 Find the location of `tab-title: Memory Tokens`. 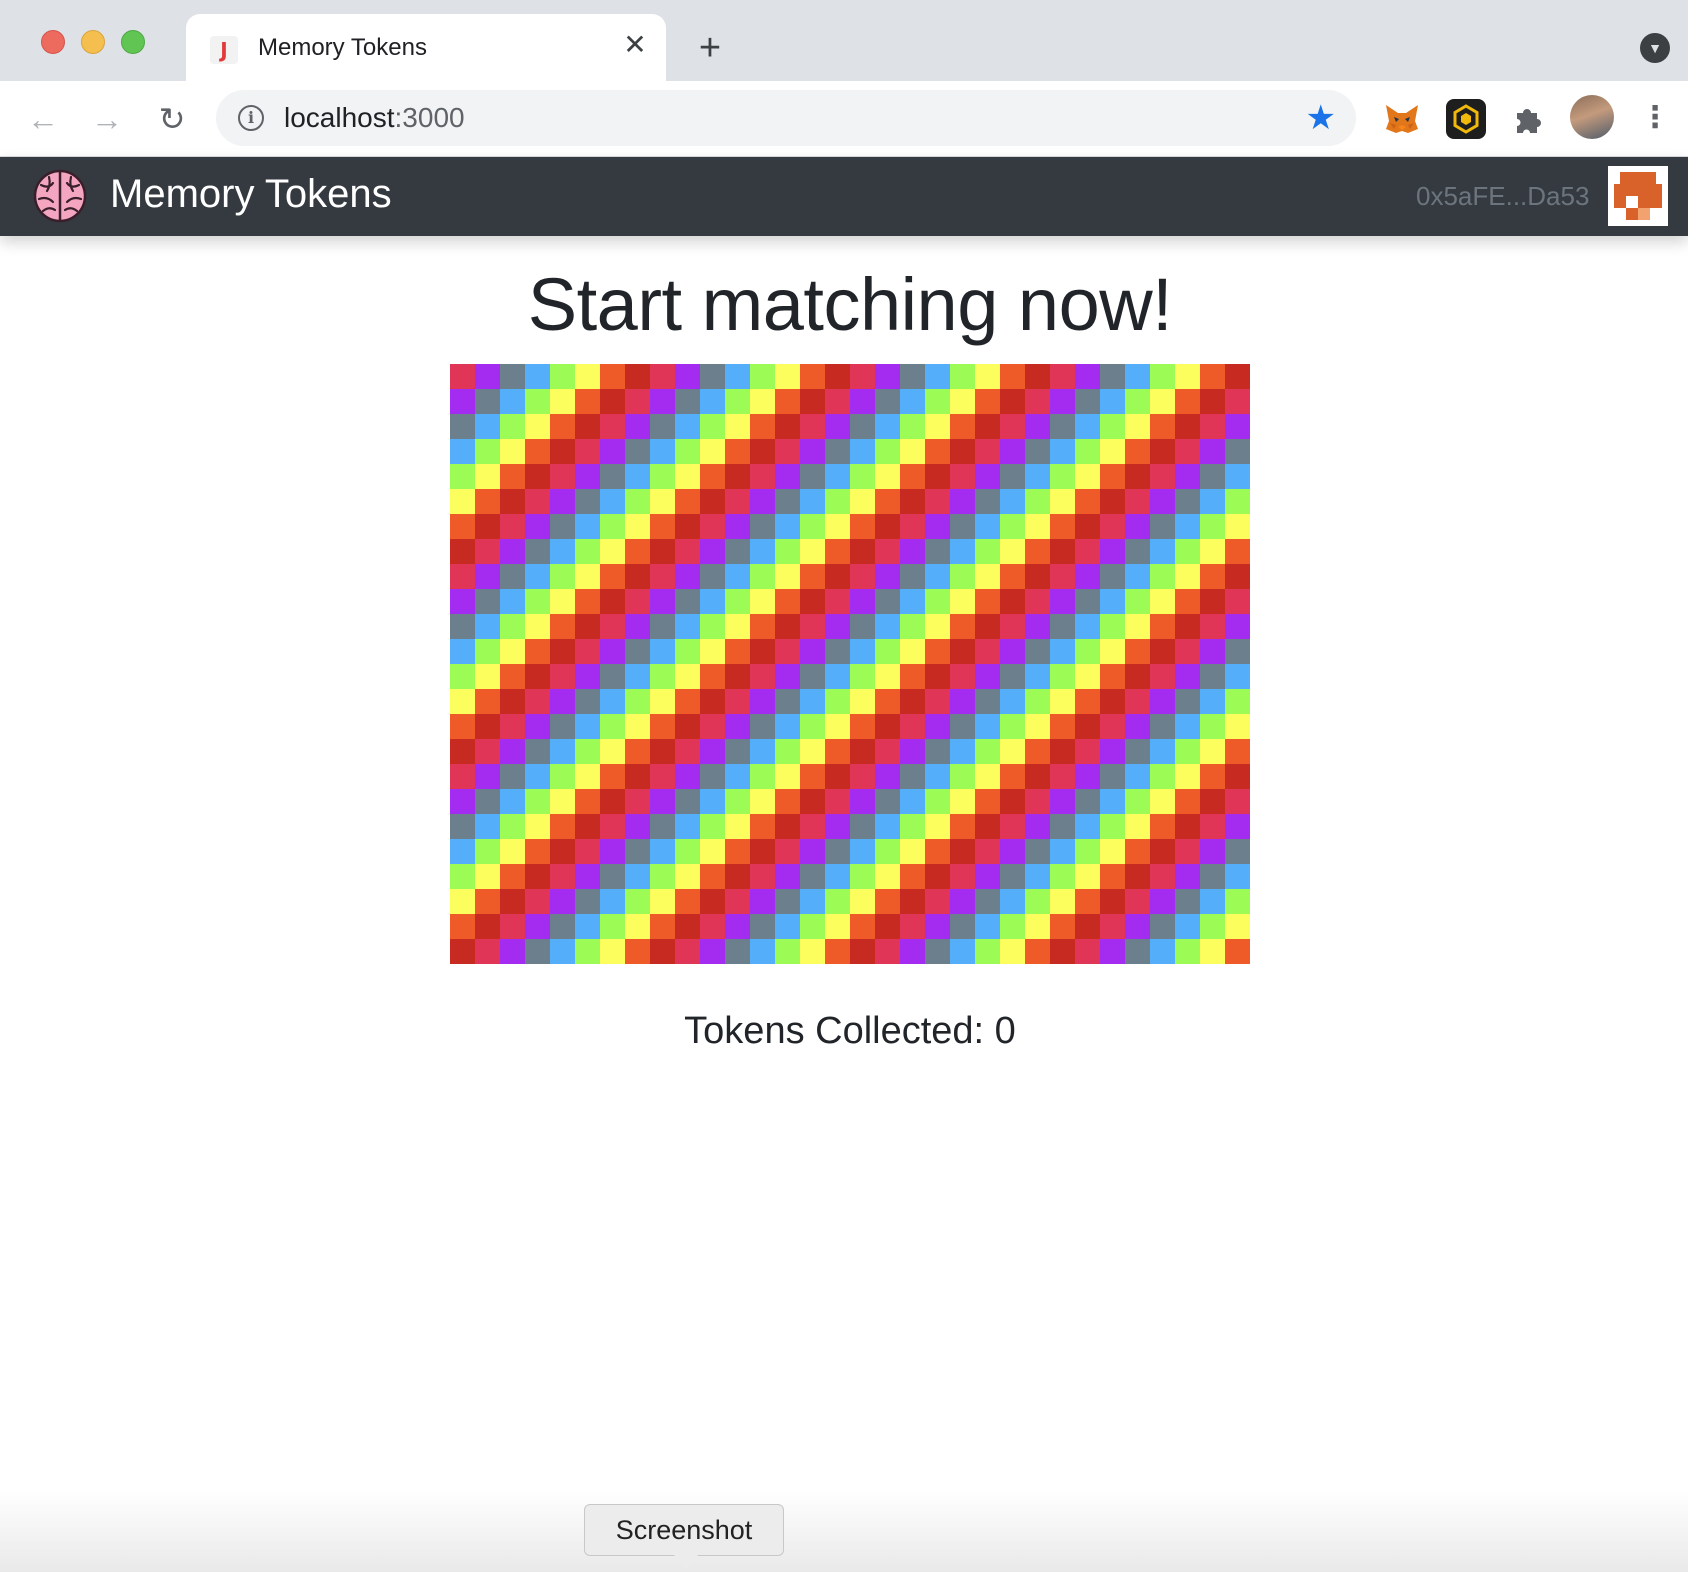

tab-title: Memory Tokens is located at coordinates (342, 47).